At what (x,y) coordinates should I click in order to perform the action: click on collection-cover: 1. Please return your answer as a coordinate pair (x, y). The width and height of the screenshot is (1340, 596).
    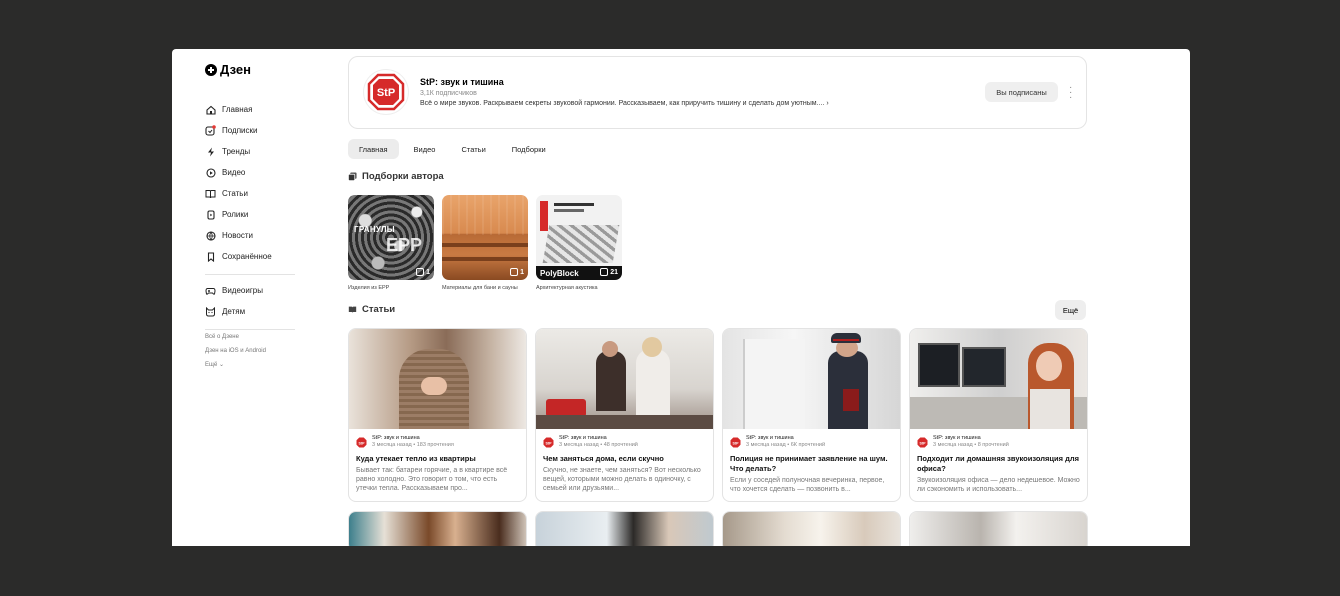
    Looking at the image, I should click on (485, 237).